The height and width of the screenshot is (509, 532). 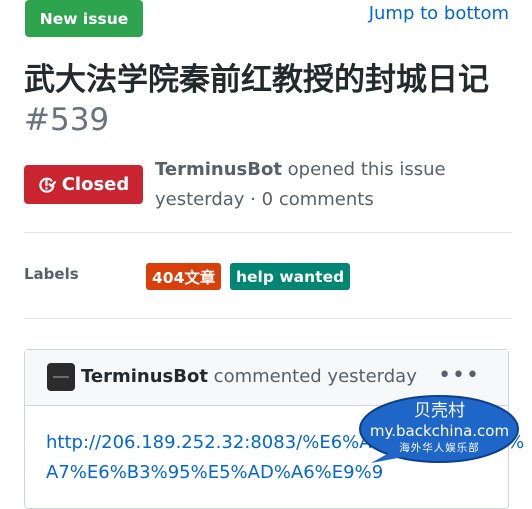 What do you see at coordinates (47, 185) in the screenshot?
I see `issue-closed-icon` at bounding box center [47, 185].